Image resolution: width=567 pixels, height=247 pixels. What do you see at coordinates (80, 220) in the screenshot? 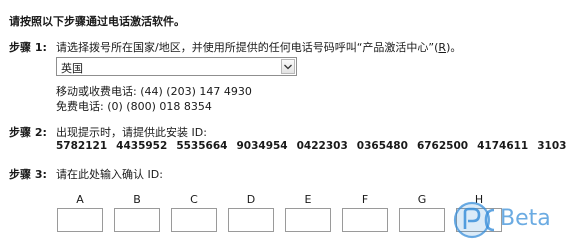
I see `confirmation-id-field-a` at bounding box center [80, 220].